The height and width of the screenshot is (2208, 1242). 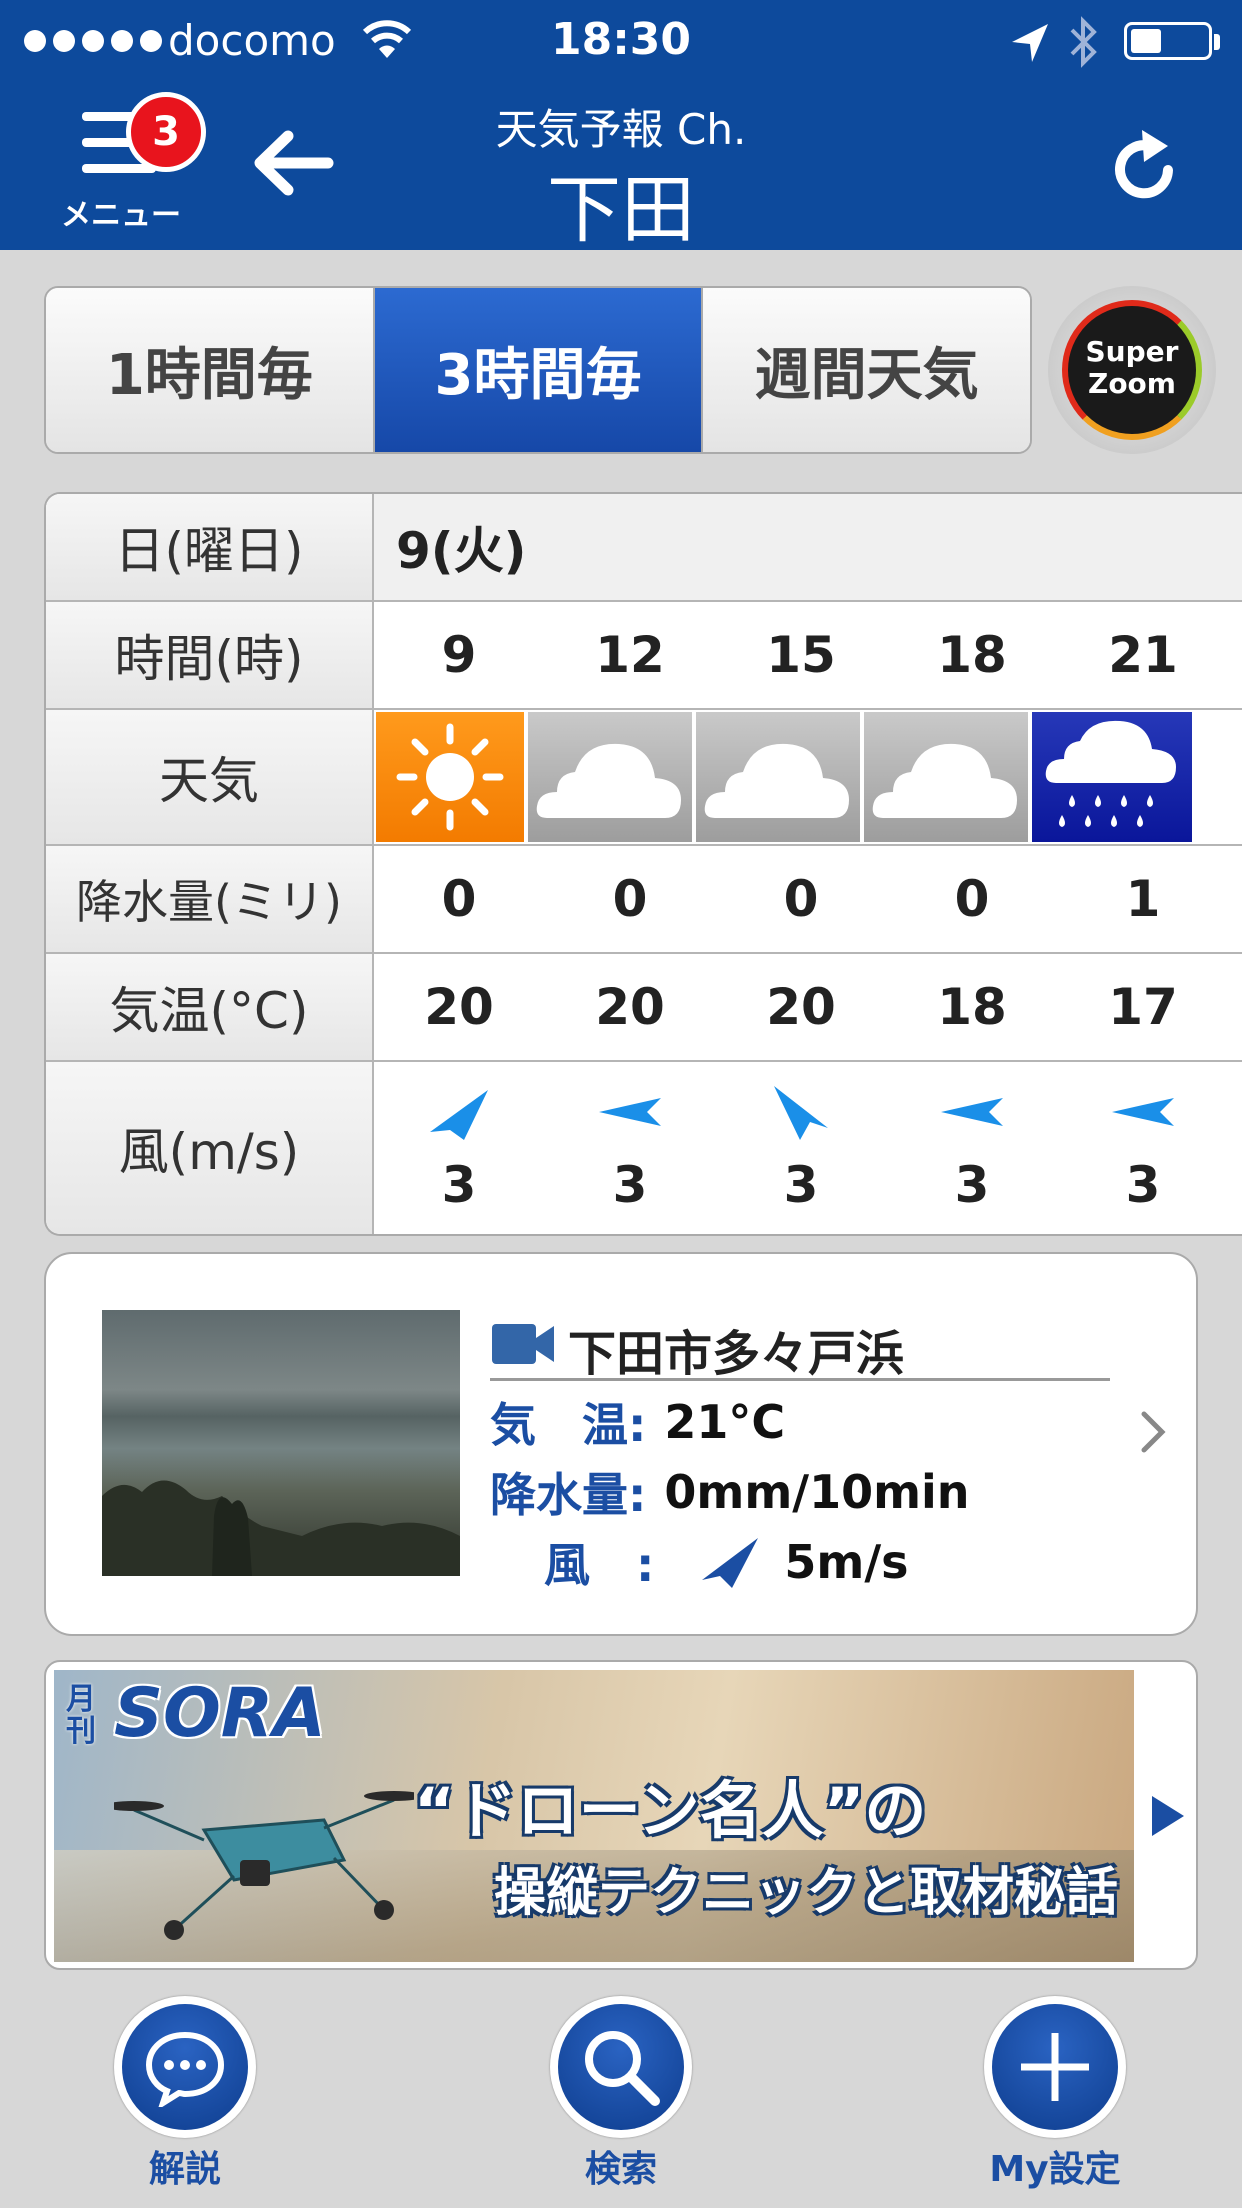 What do you see at coordinates (281, 1528) in the screenshot?
I see `camera-scene` at bounding box center [281, 1528].